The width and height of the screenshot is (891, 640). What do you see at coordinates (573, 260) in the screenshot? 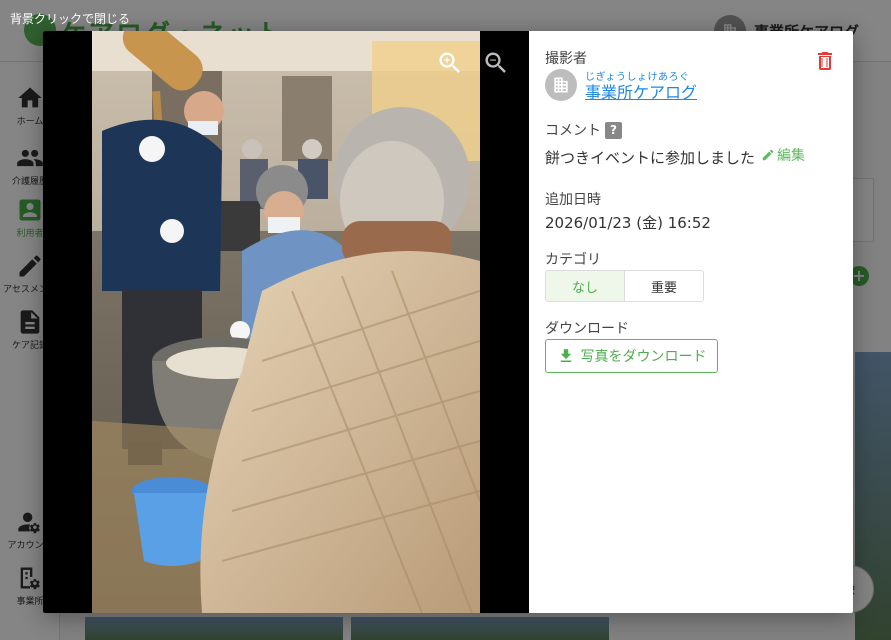
I see `category-label: カテゴリ` at bounding box center [573, 260].